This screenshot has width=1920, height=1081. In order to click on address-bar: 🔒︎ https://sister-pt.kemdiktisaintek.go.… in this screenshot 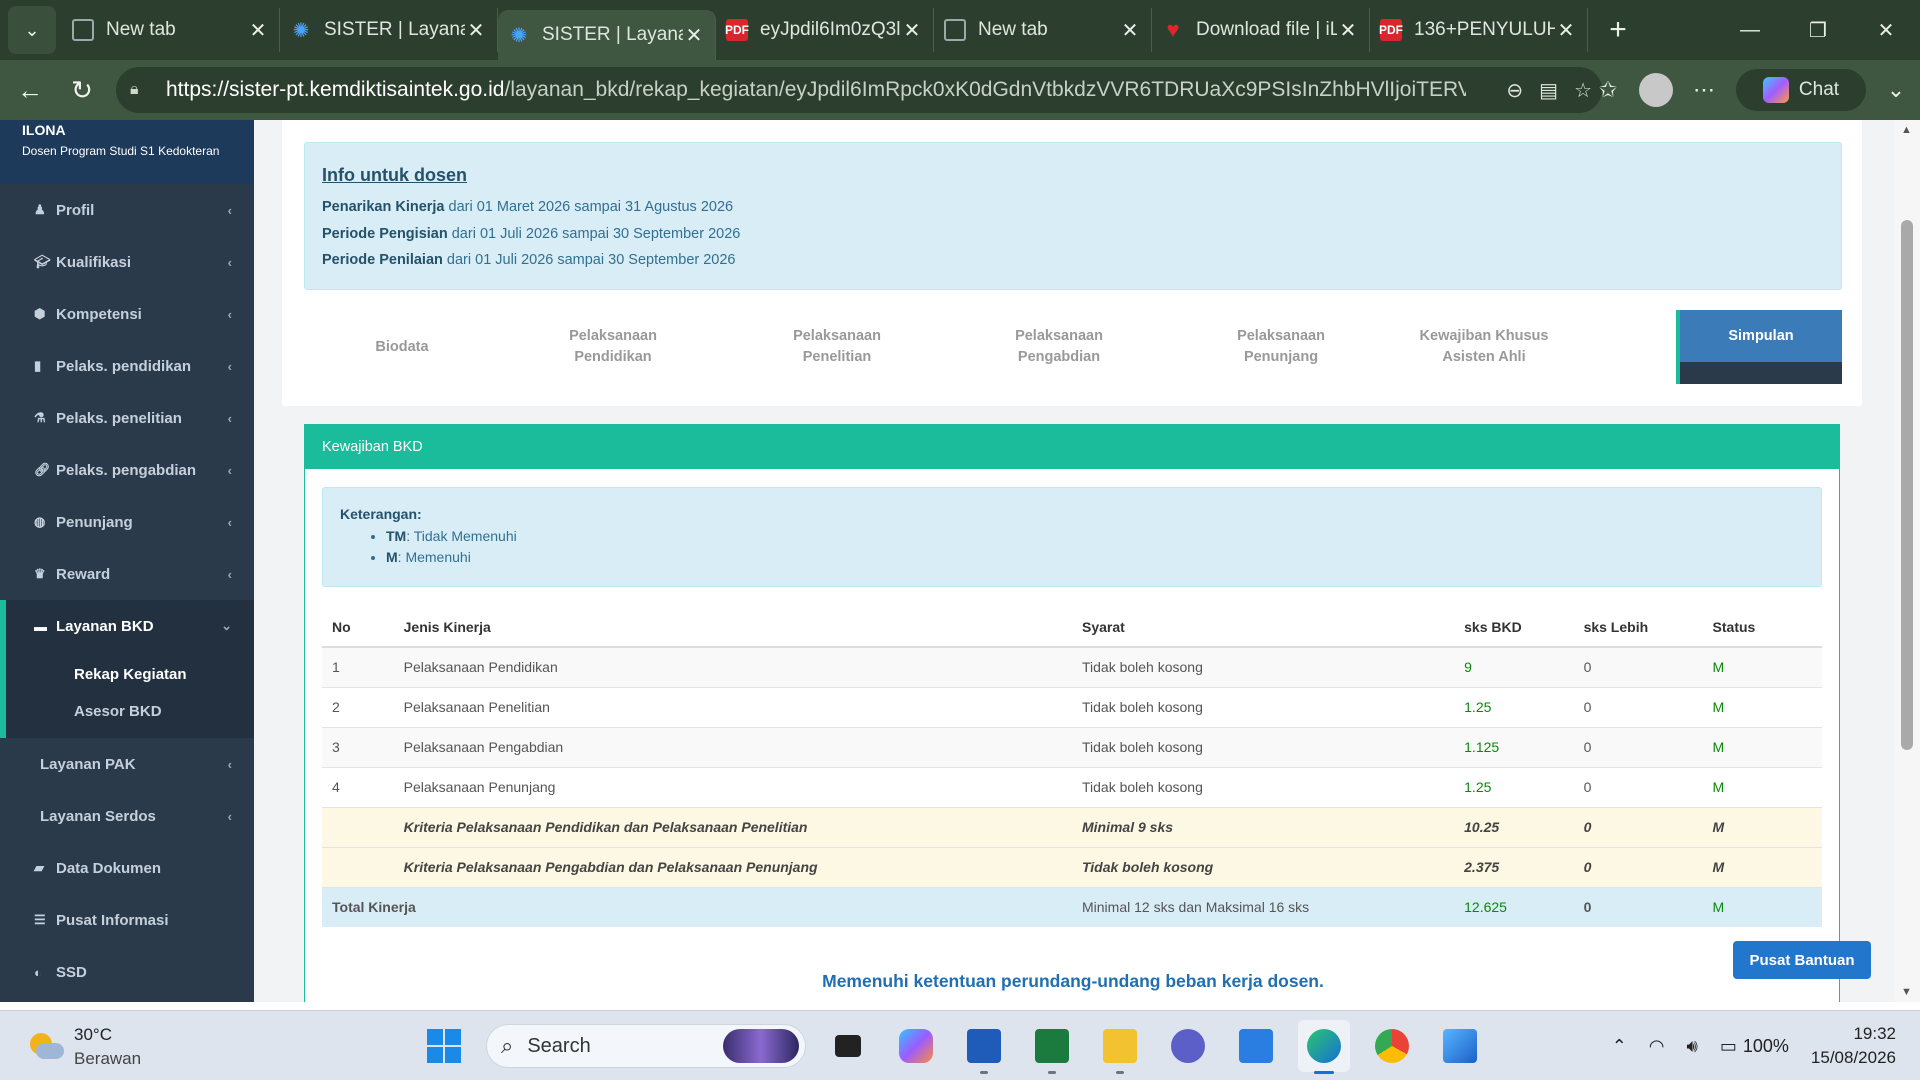, I will do `click(859, 90)`.